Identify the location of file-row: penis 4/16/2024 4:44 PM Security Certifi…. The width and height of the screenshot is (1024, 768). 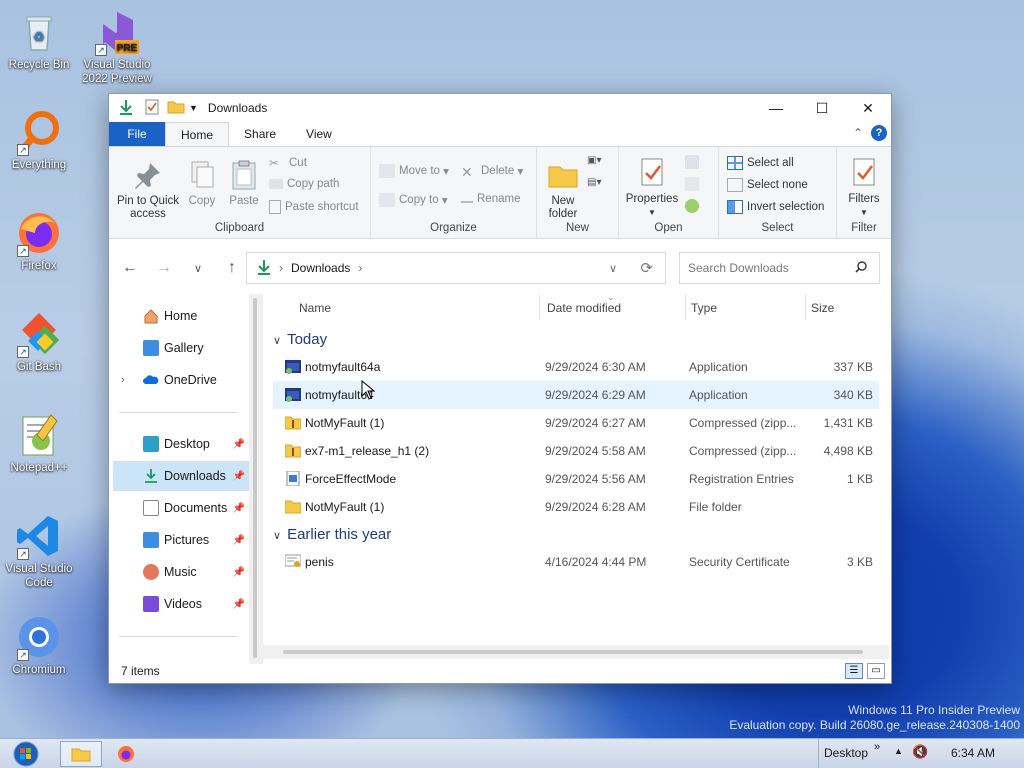
(576, 562).